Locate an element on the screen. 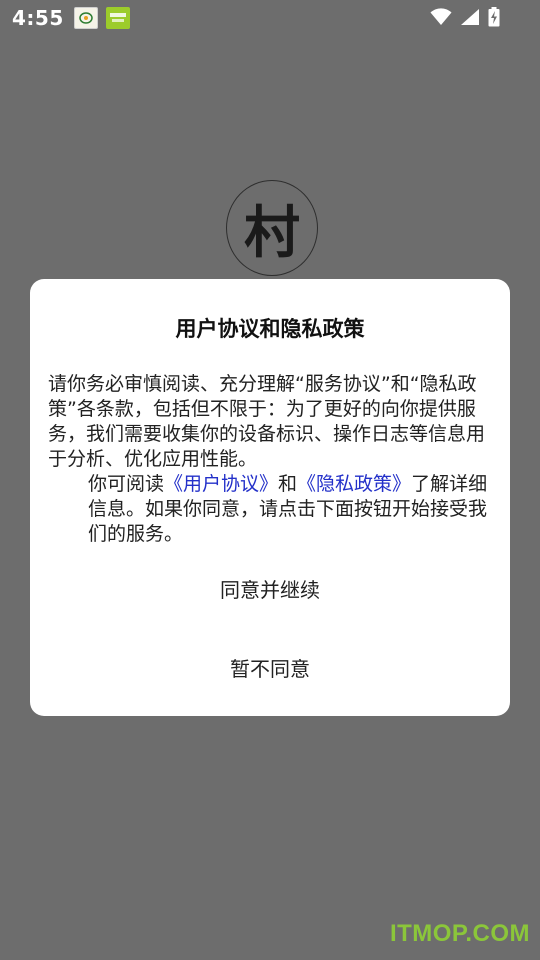  status-icons is located at coordinates (465, 17).